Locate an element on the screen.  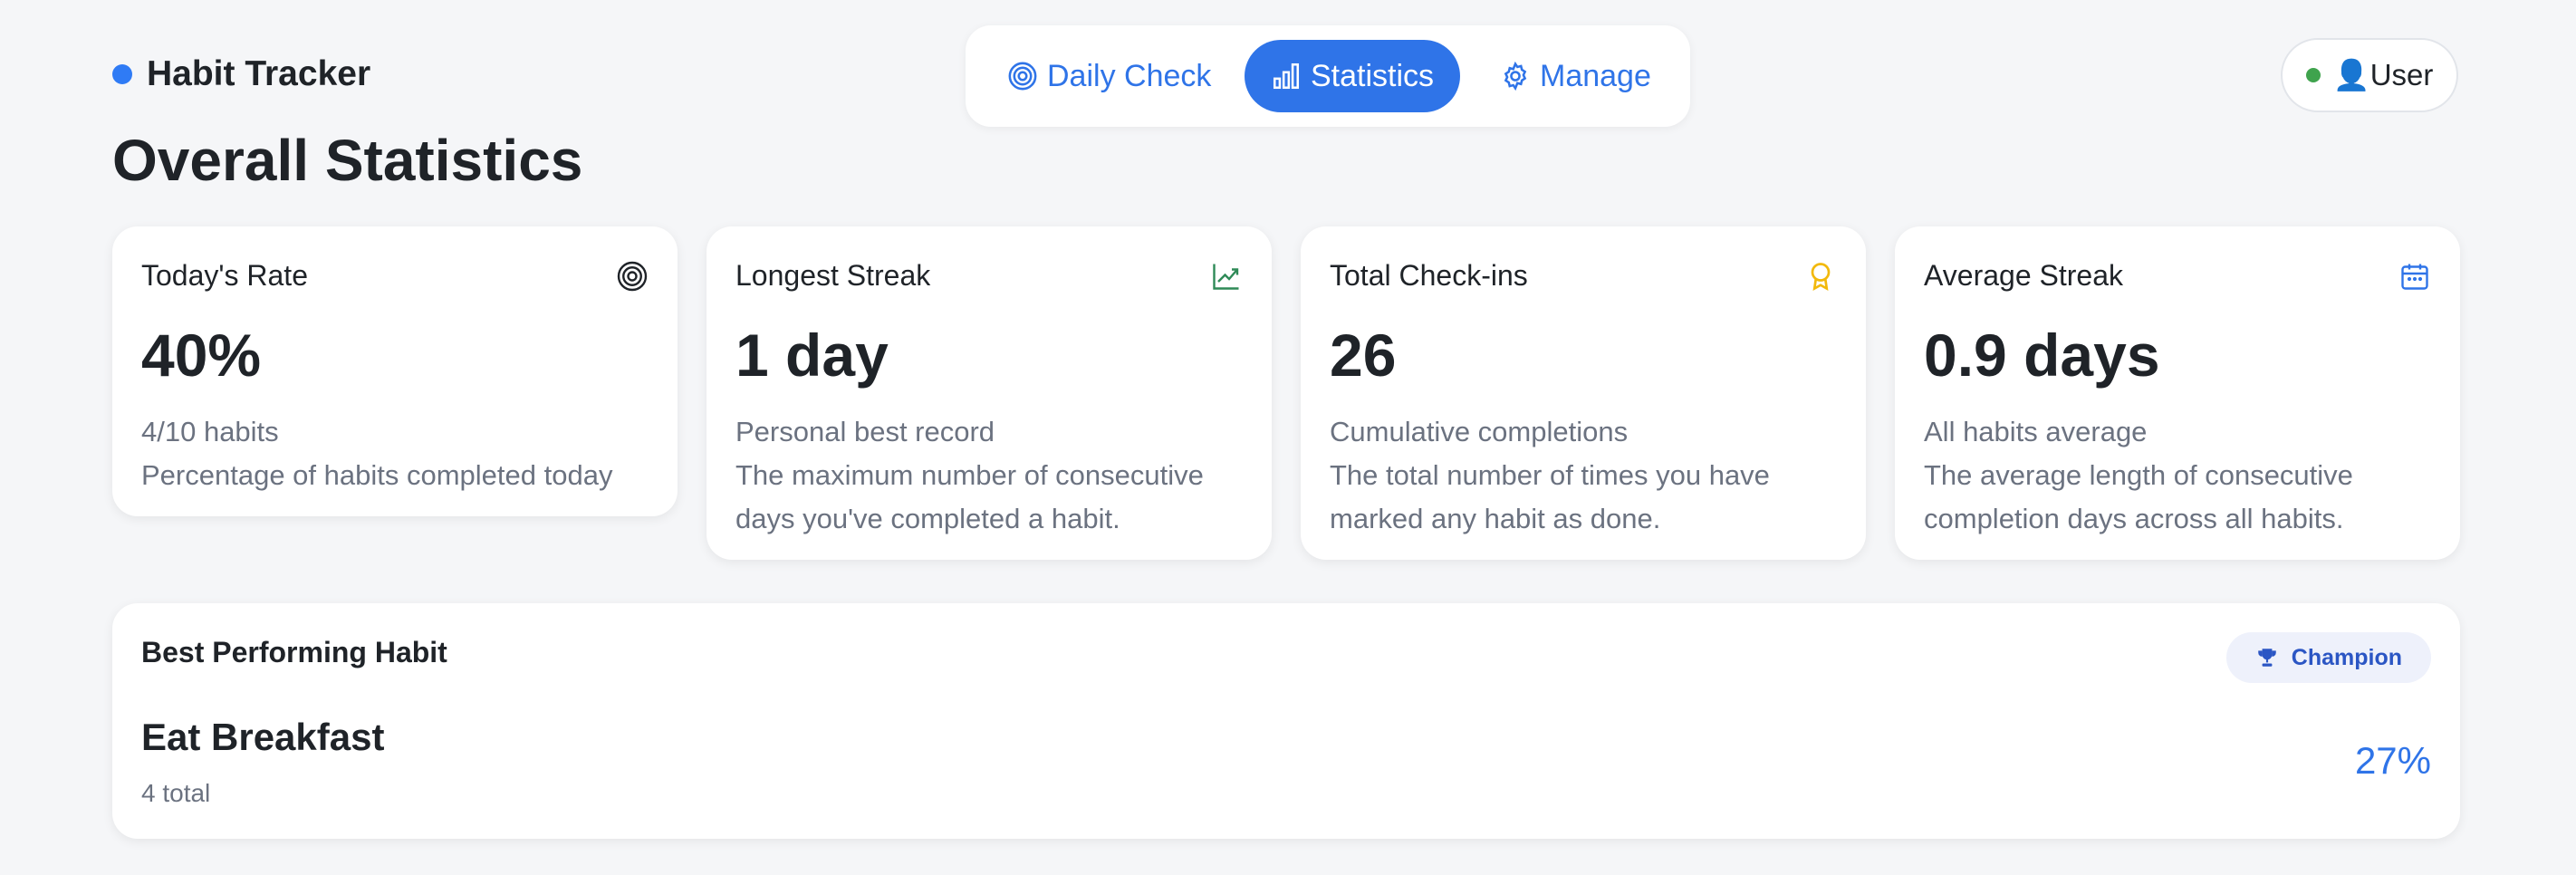
stat-value: 0.9 days is located at coordinates (2042, 356).